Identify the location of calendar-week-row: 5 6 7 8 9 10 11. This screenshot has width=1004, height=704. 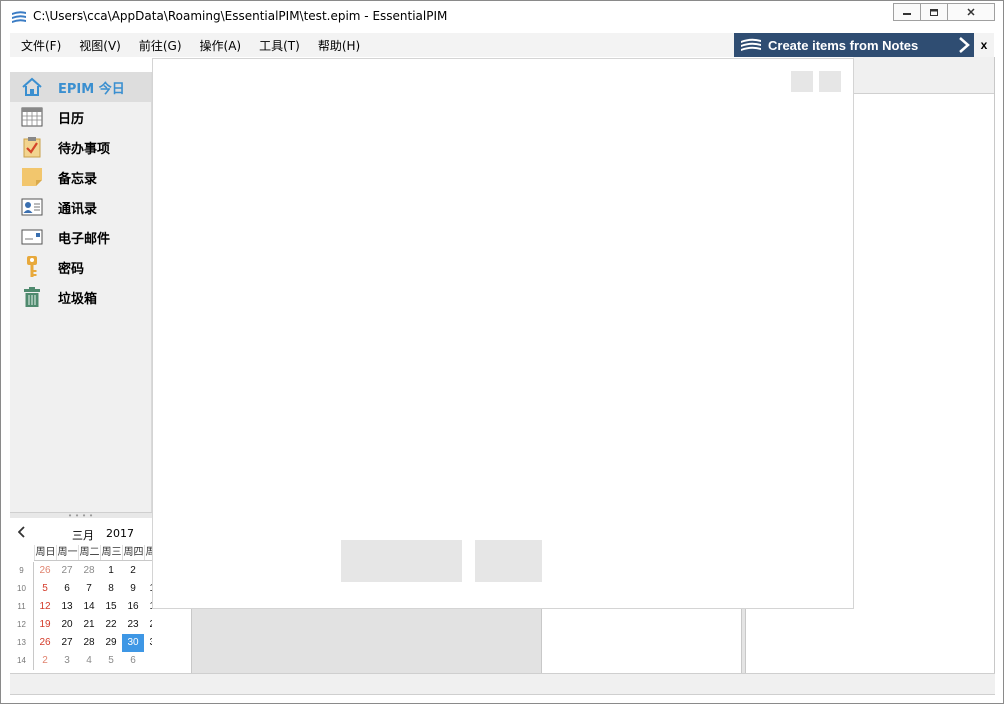
(93, 589).